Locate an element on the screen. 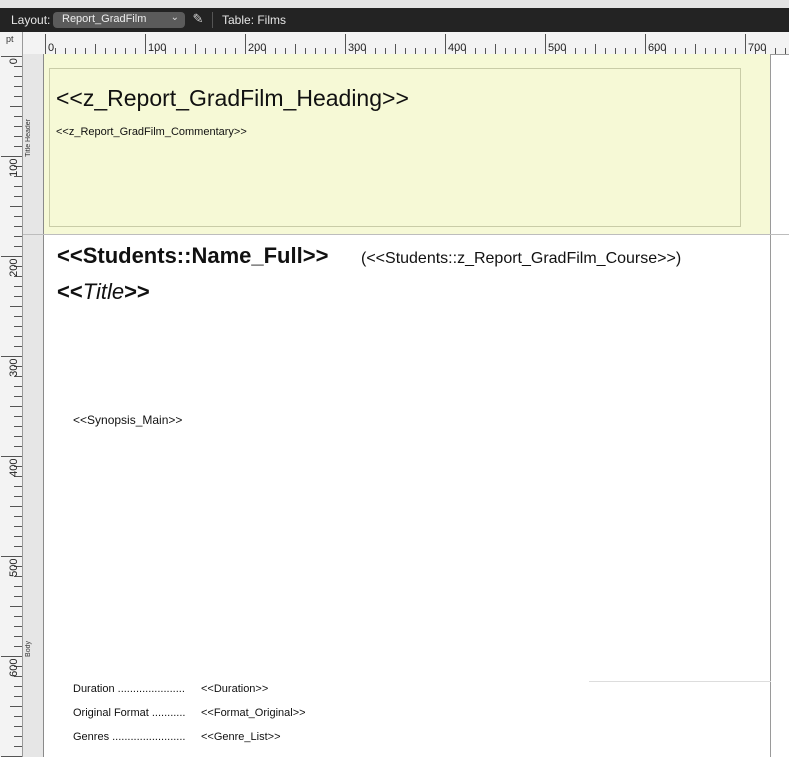  layout-dropdown-value: Report_GradFilm is located at coordinates (104, 19).